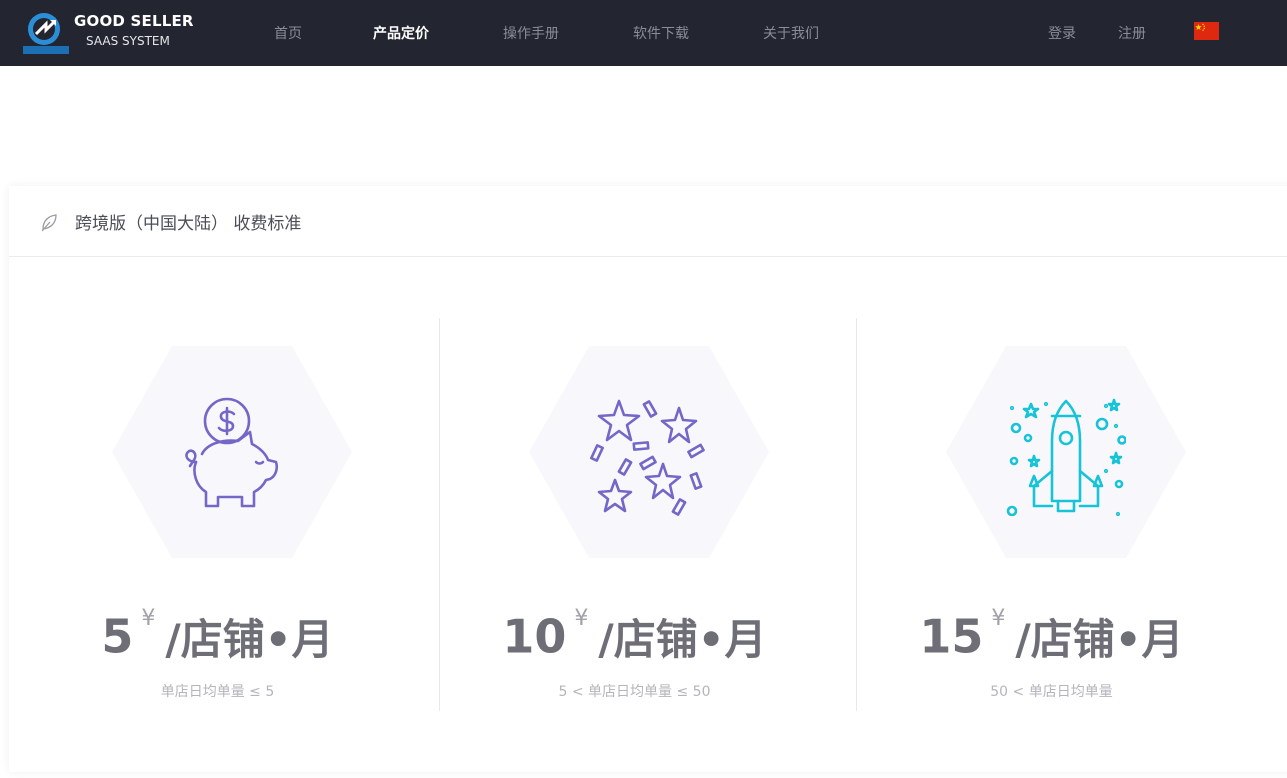  What do you see at coordinates (1051, 692) in the screenshot?
I see `plan-condition: 50 < 单店日均单量` at bounding box center [1051, 692].